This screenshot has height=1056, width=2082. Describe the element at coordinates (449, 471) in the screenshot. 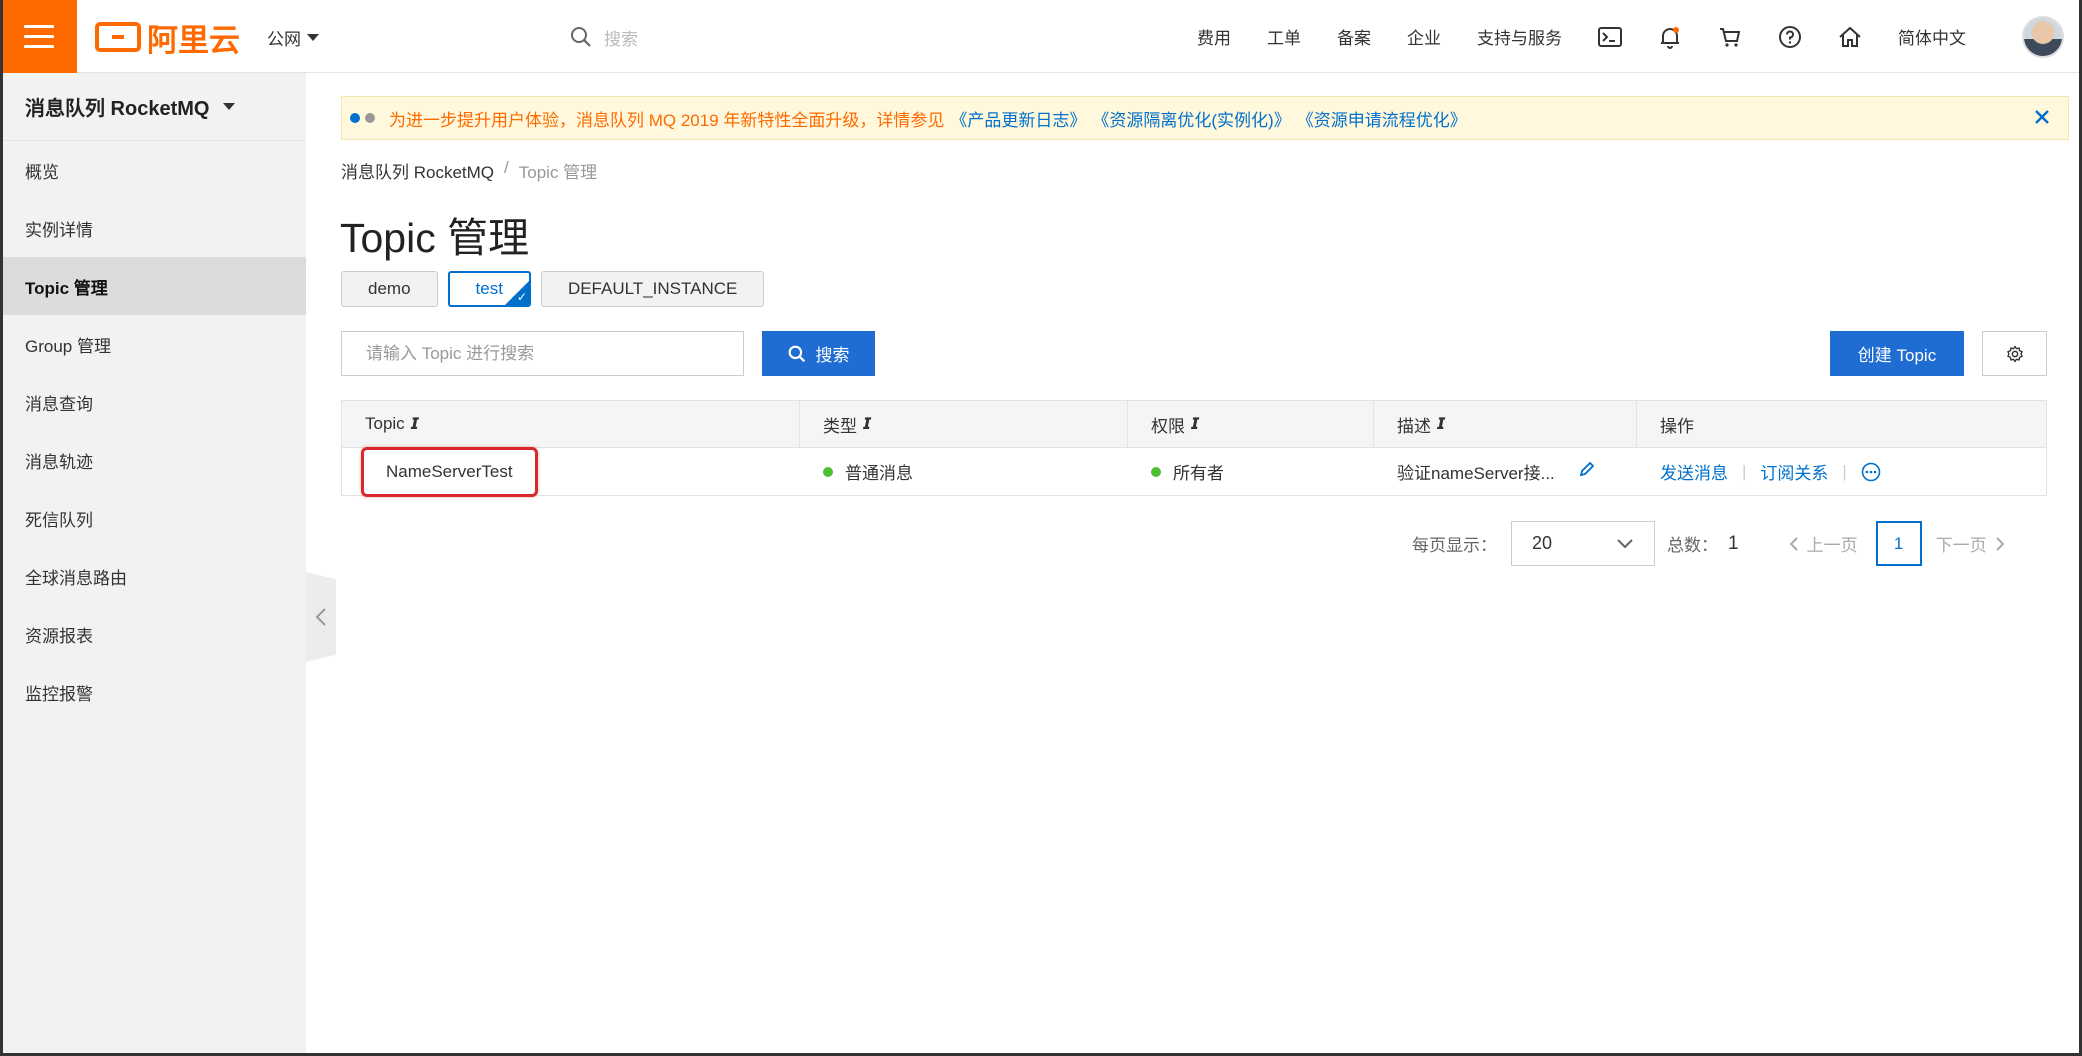

I see `topic-name: NameServerTest` at that location.